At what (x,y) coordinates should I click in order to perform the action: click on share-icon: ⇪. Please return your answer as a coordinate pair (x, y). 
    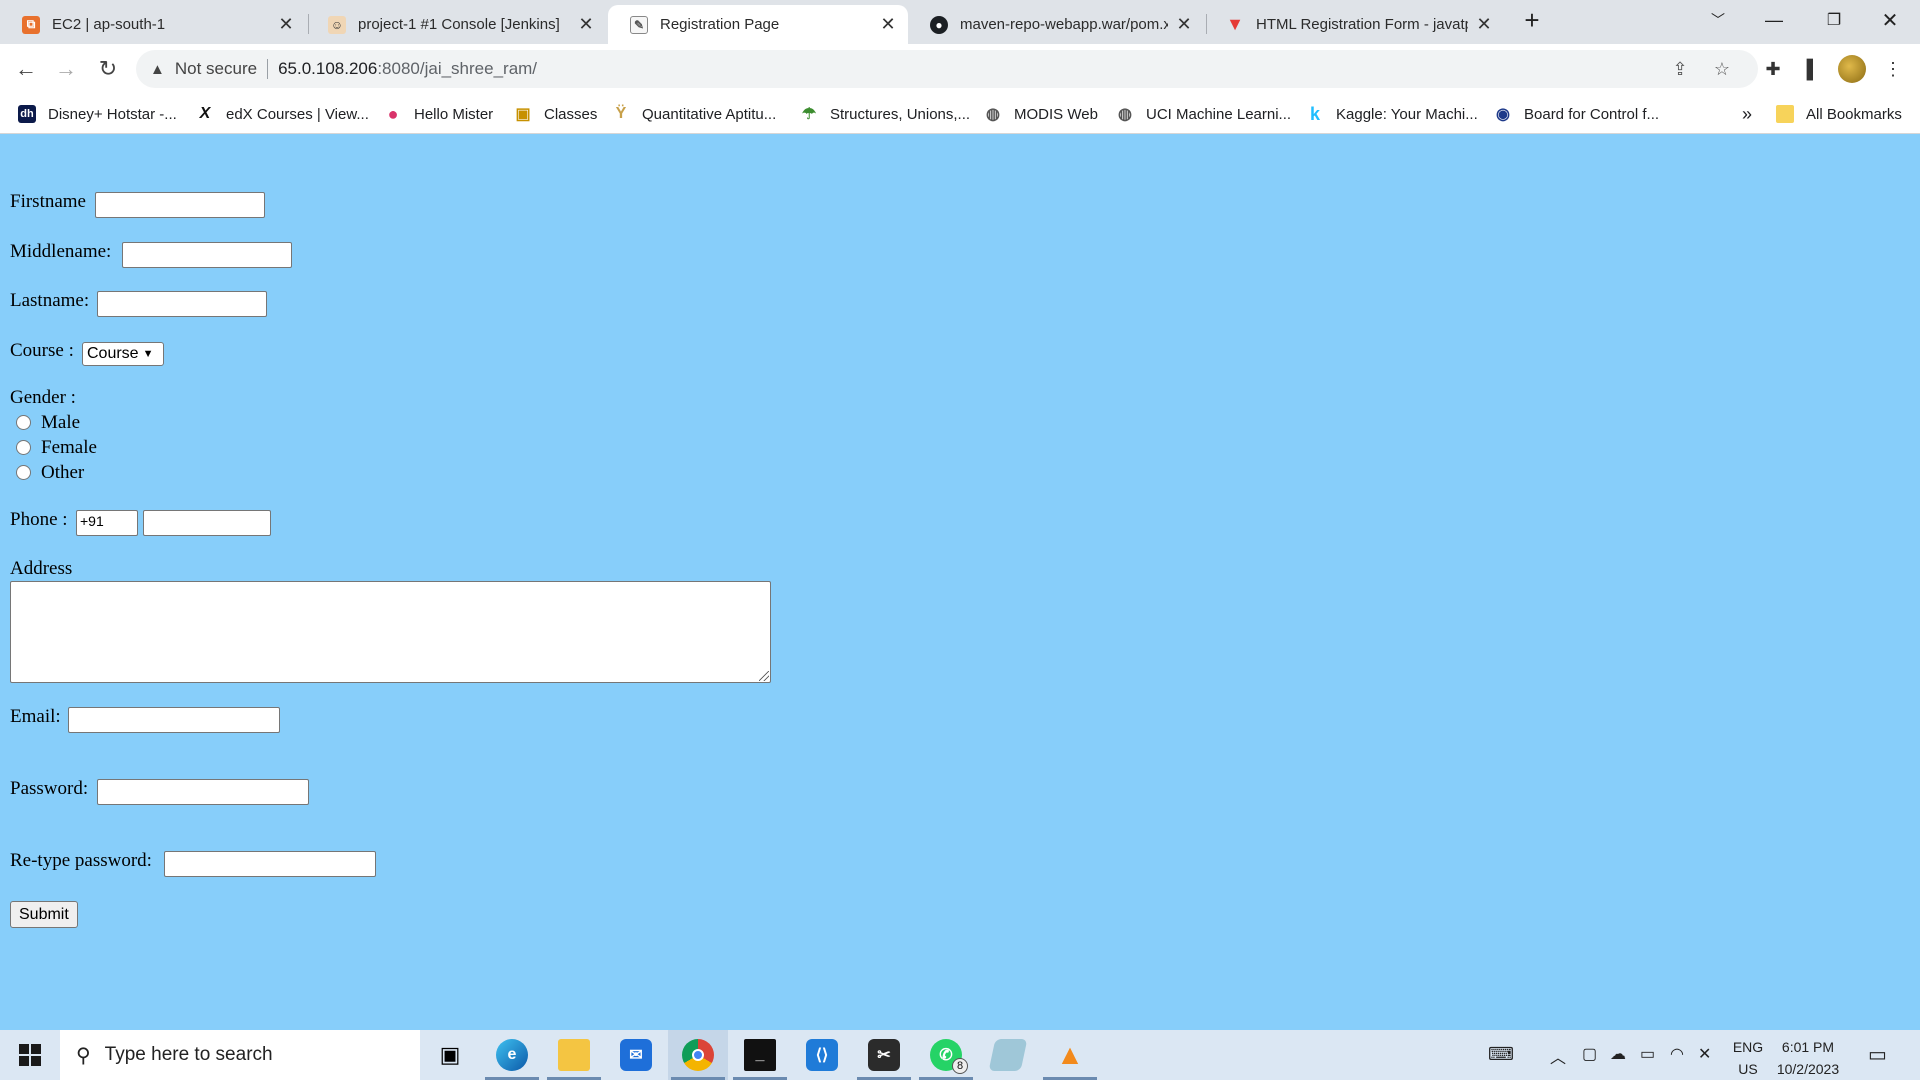
    Looking at the image, I should click on (1680, 69).